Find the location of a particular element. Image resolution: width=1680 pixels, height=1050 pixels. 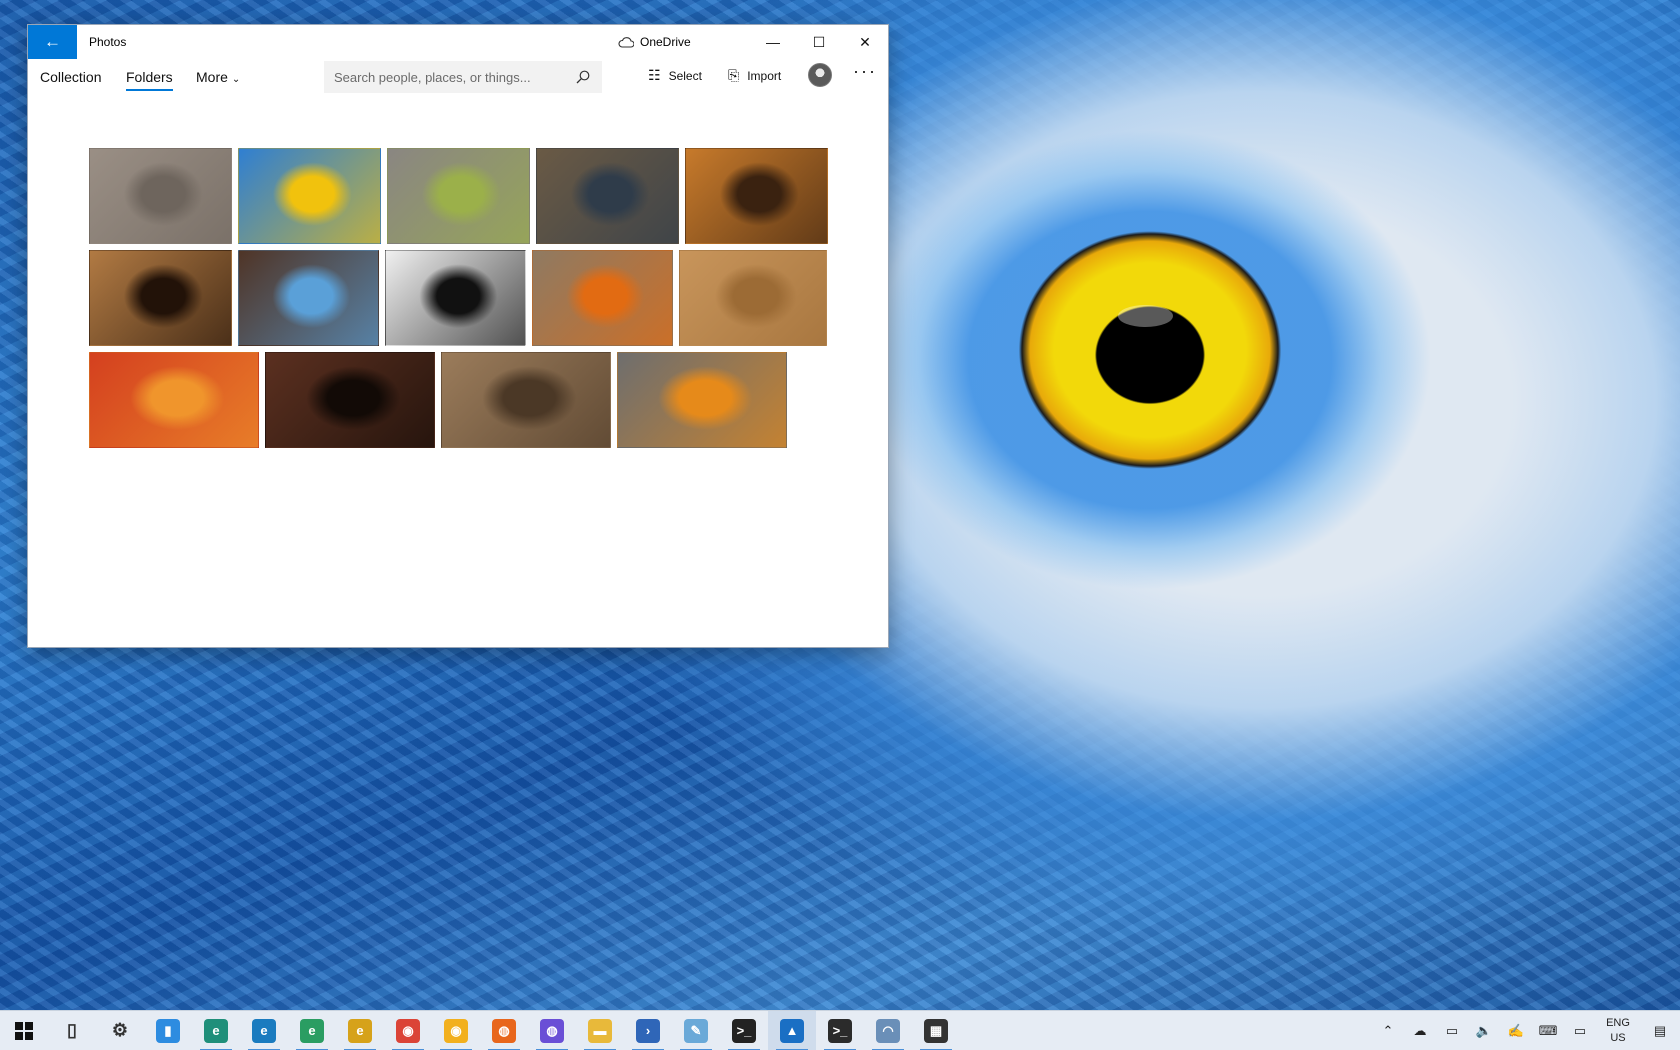

taskbar-edge-beta-button: e is located at coordinates (264, 1030).